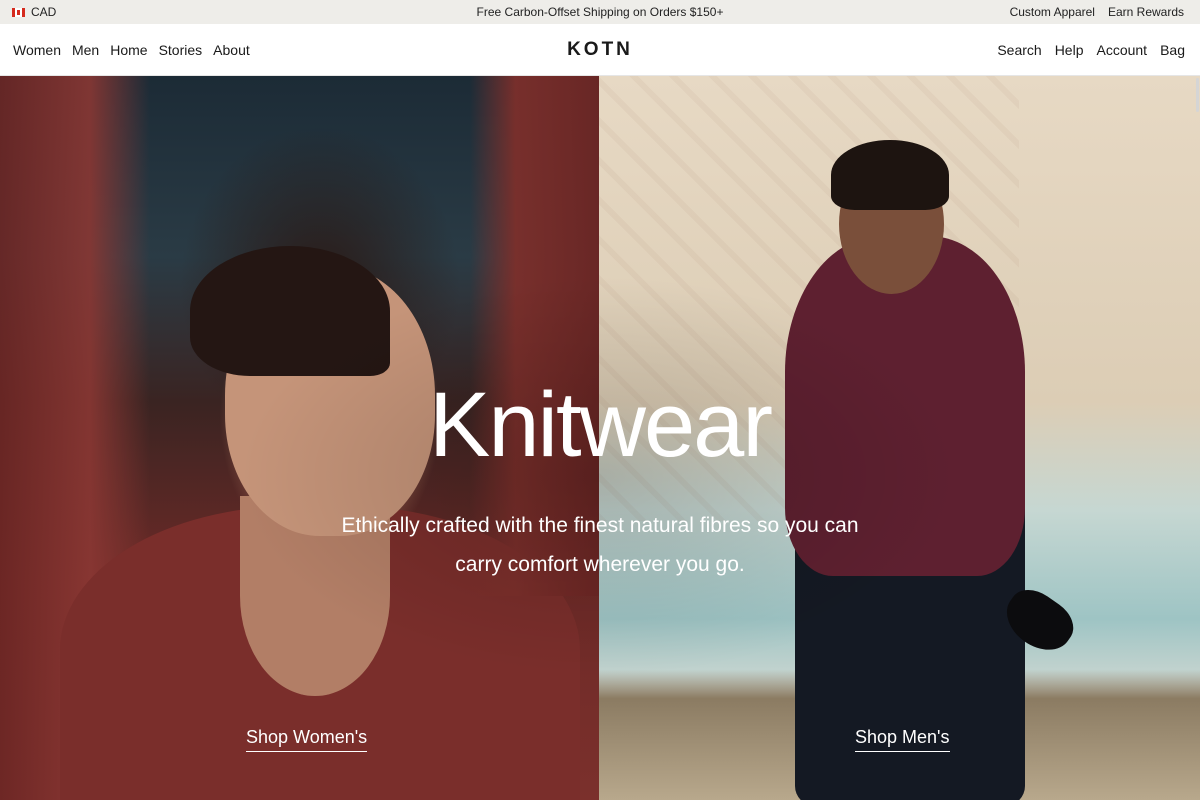 The image size is (1200, 800). What do you see at coordinates (85, 50) in the screenshot?
I see `nav-item-men: Men` at bounding box center [85, 50].